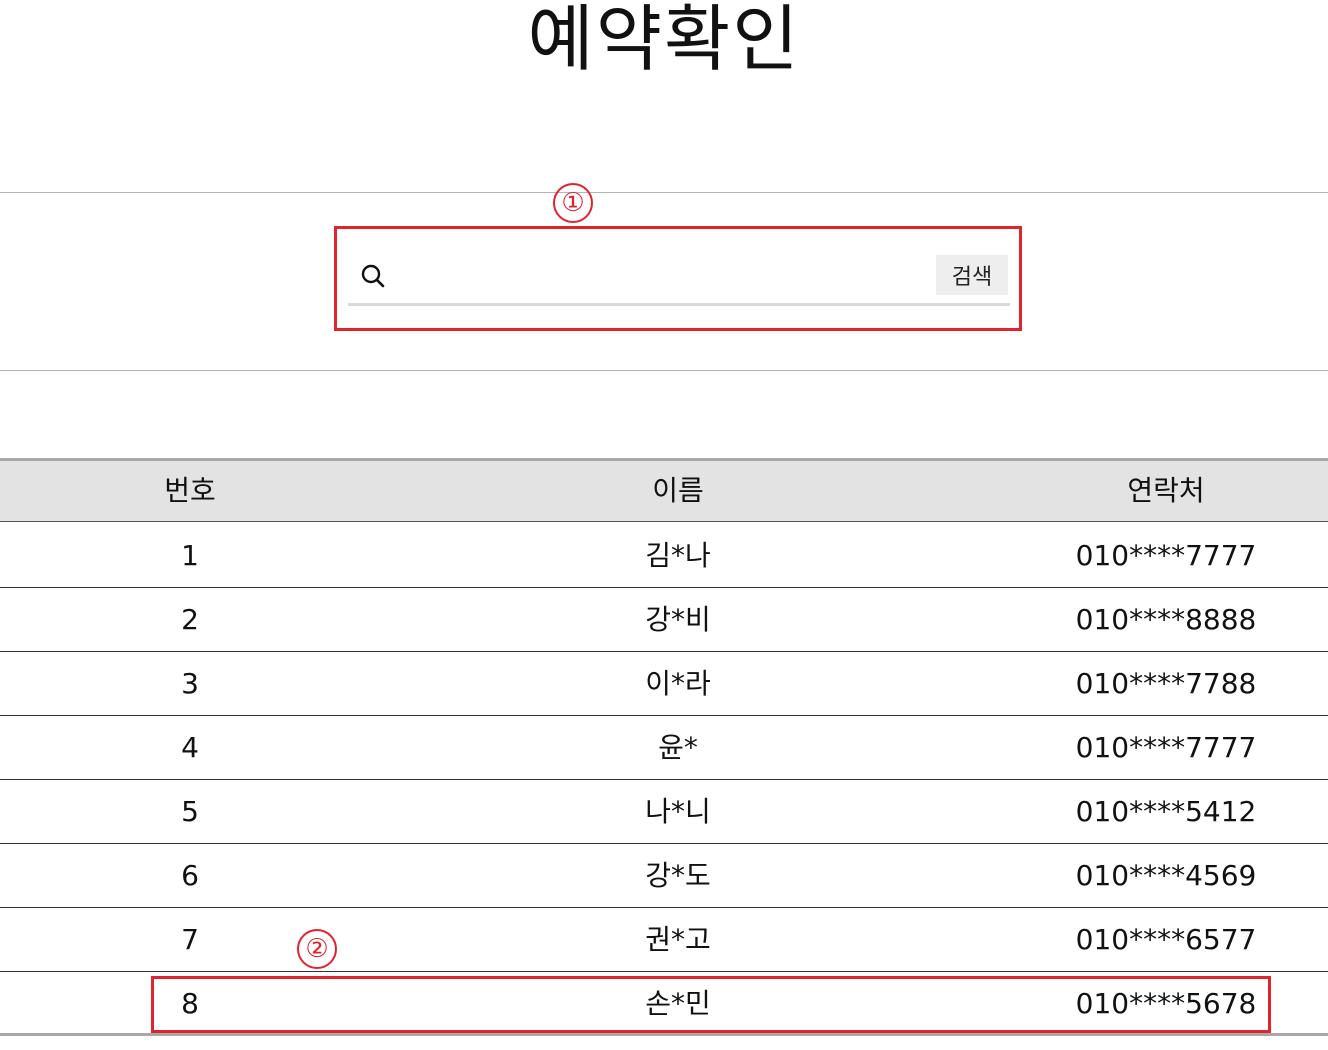 The width and height of the screenshot is (1328, 1050). What do you see at coordinates (678, 555) in the screenshot?
I see `row-name: 김*나` at bounding box center [678, 555].